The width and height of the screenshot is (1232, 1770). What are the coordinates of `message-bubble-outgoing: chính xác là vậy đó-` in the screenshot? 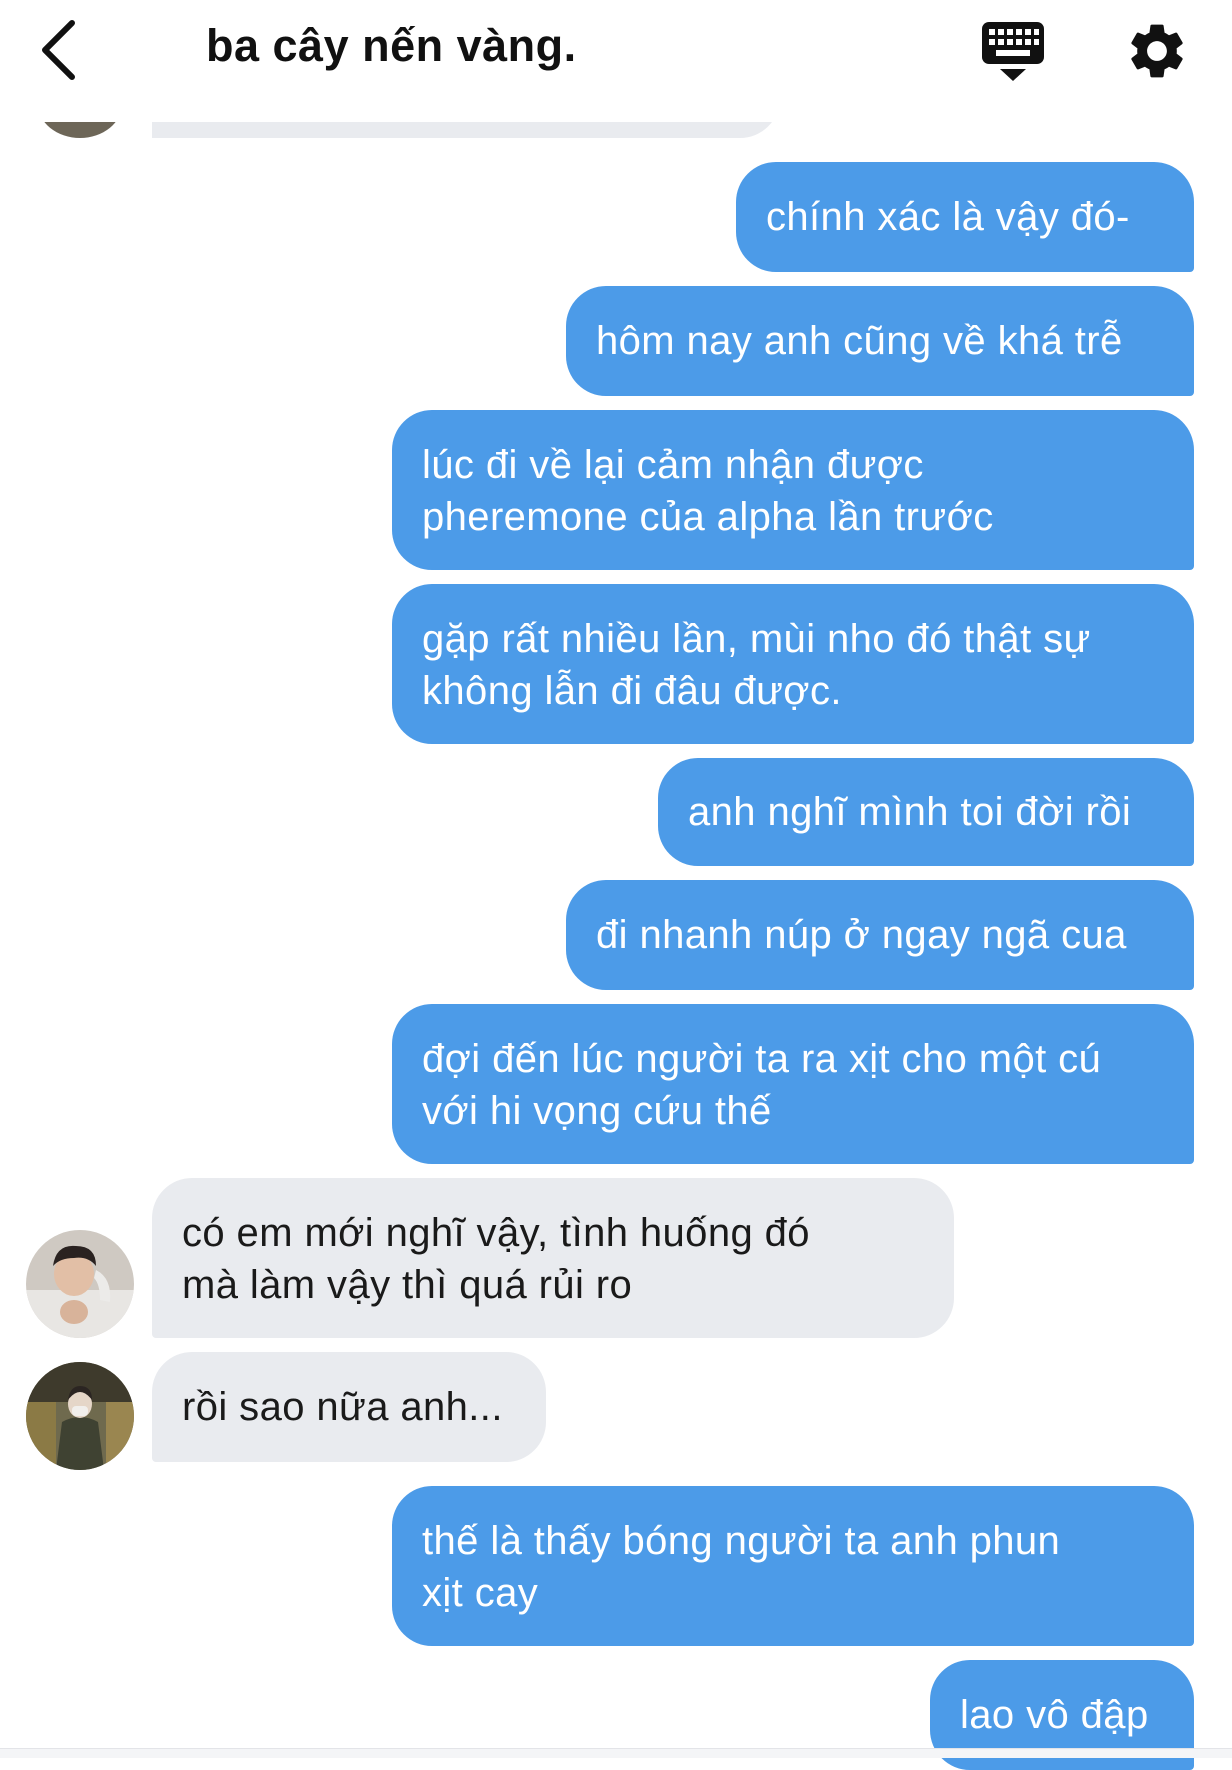 It's located at (965, 217).